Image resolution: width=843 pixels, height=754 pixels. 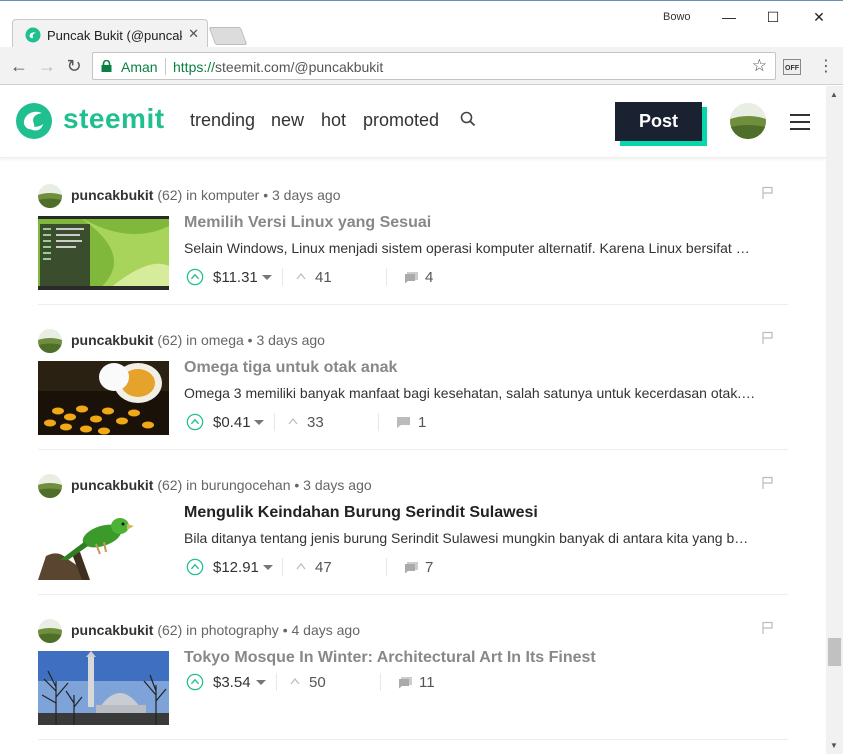 I want to click on category-link: burungocehan, so click(x=246, y=485).